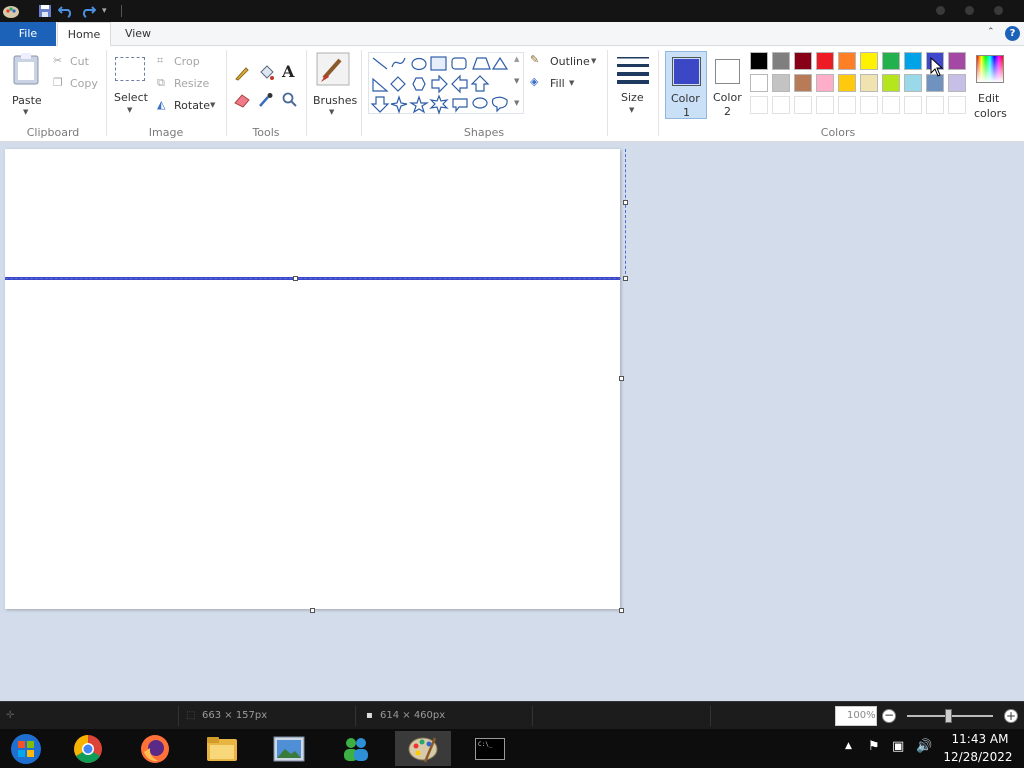  I want to click on customize-toolbar-icon: ▾, so click(104, 11).